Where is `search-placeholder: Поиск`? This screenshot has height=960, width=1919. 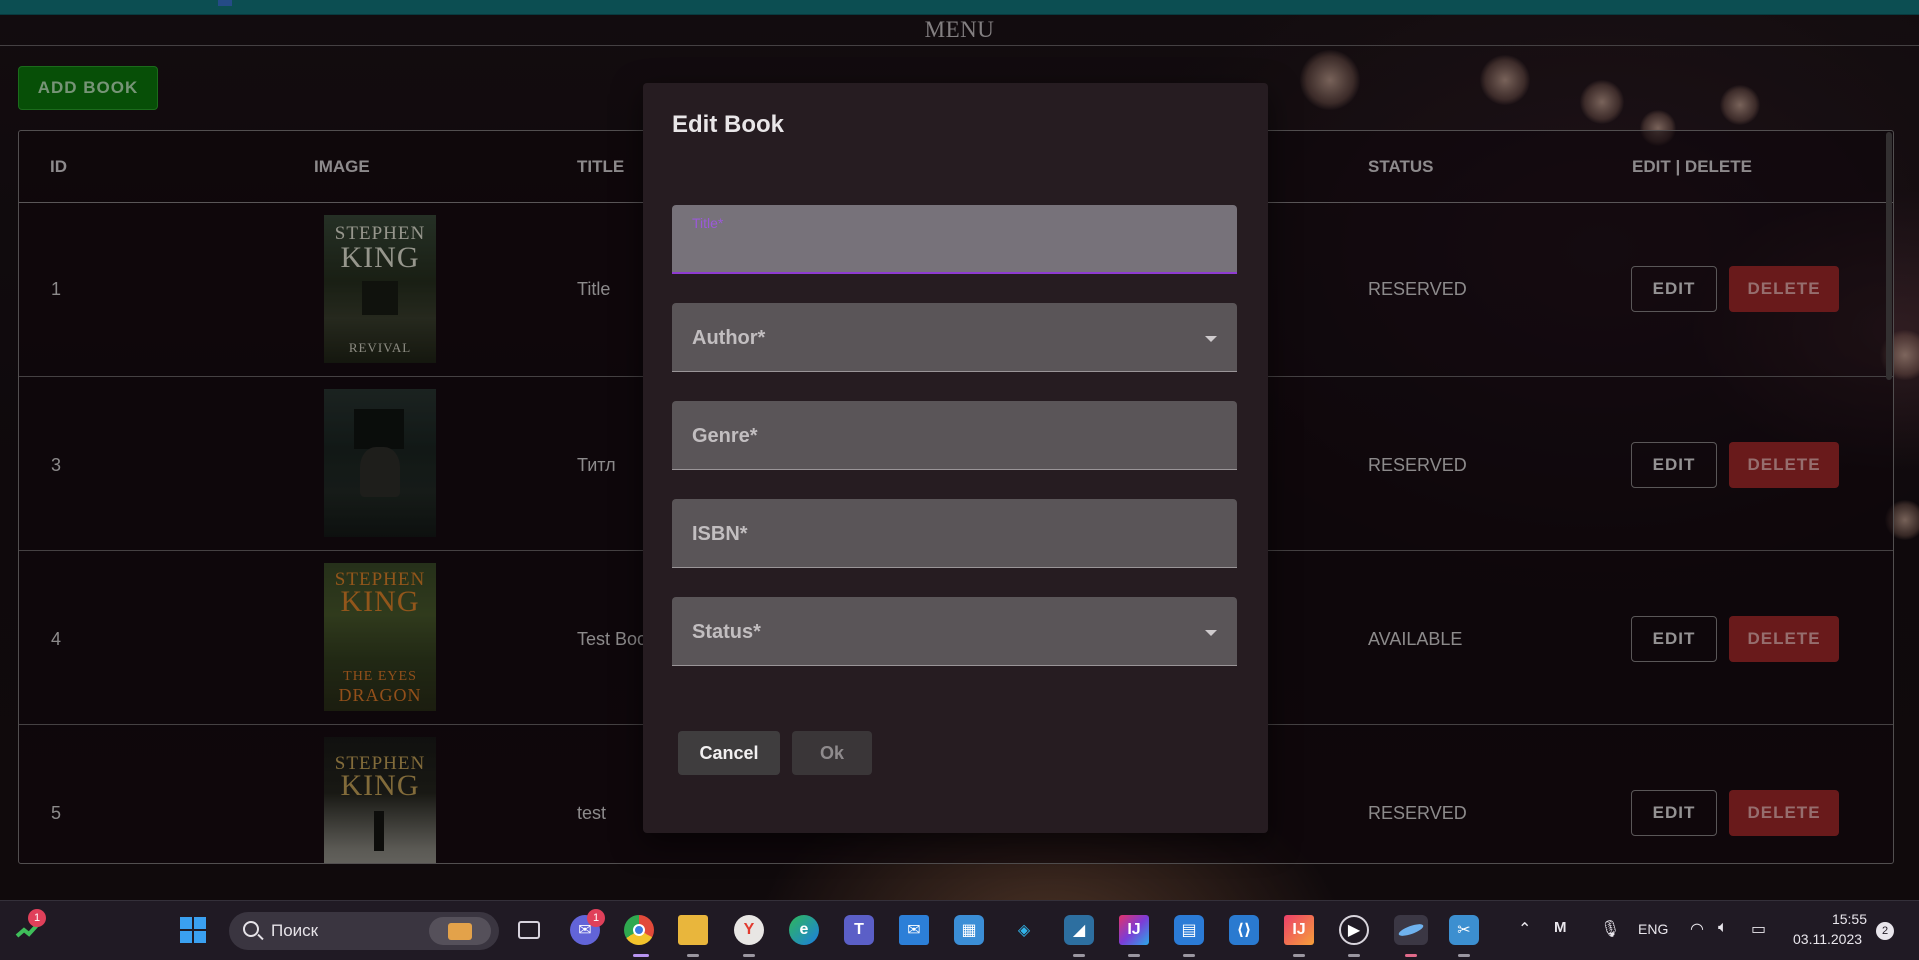
search-placeholder: Поиск is located at coordinates (295, 930).